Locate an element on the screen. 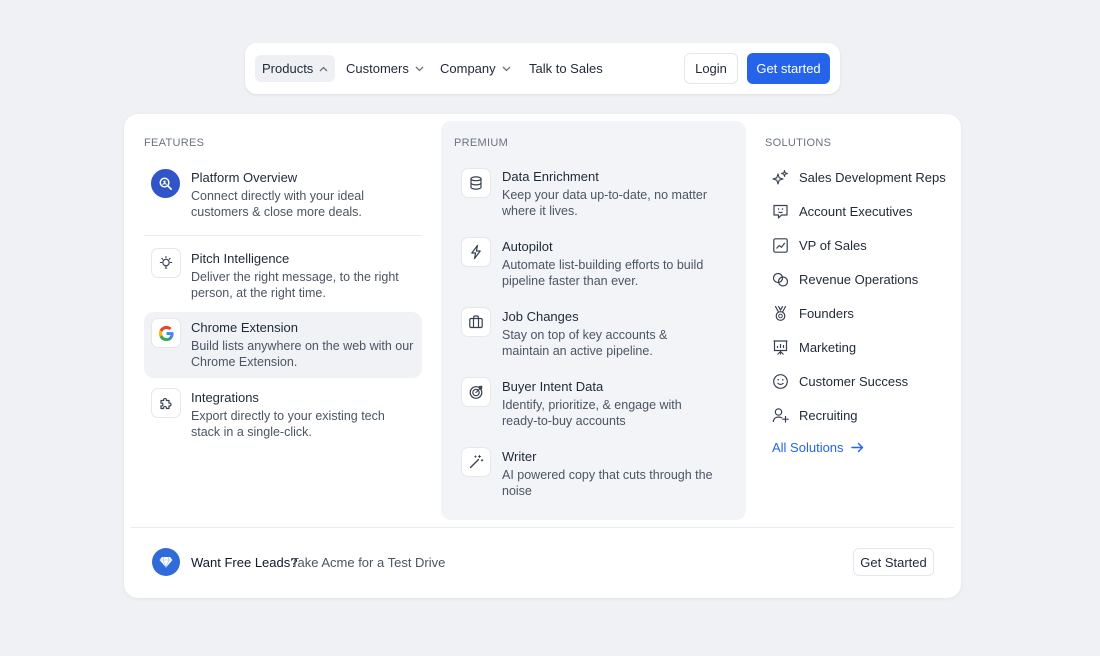 The width and height of the screenshot is (1100, 656). nav-talk-to-sales-label: Talk to Sales is located at coordinates (566, 68).